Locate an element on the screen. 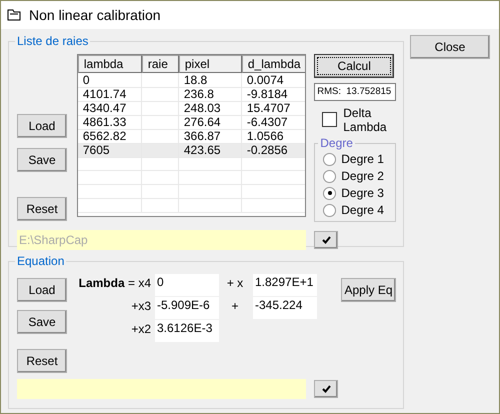  window-title: Non linear calibration is located at coordinates (95, 15).